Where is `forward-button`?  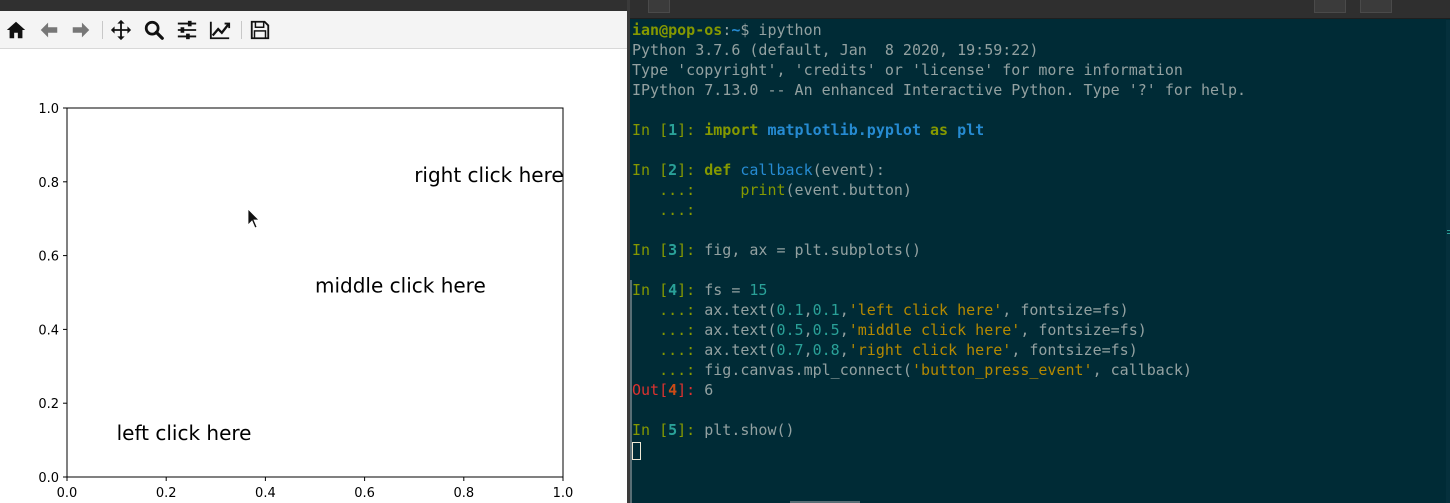
forward-button is located at coordinates (81, 30).